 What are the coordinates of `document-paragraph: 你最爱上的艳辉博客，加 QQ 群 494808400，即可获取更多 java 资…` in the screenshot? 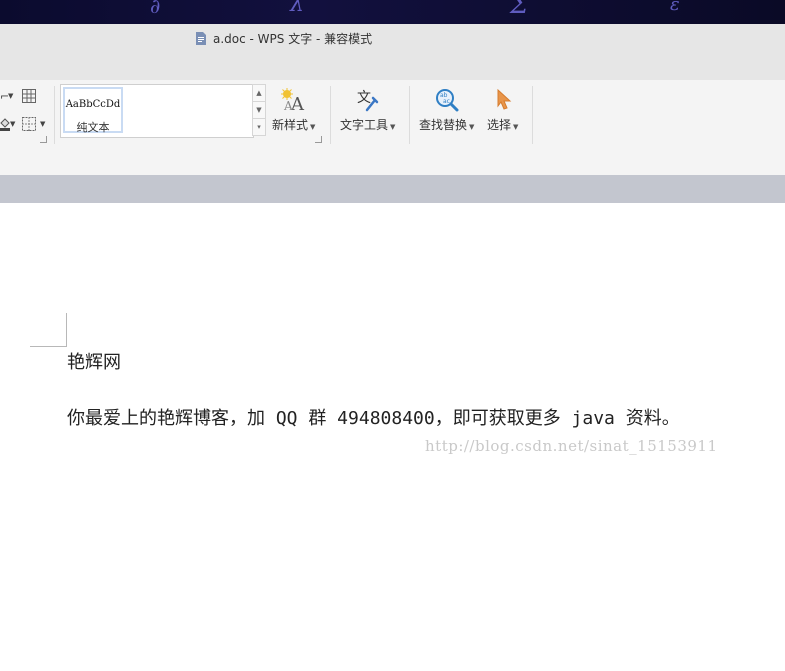 It's located at (373, 417).